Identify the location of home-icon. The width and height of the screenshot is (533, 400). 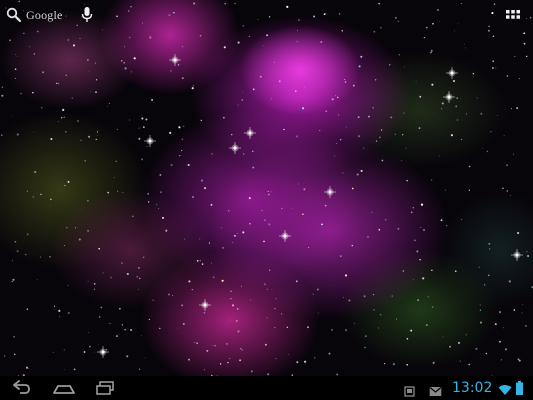
(64, 388).